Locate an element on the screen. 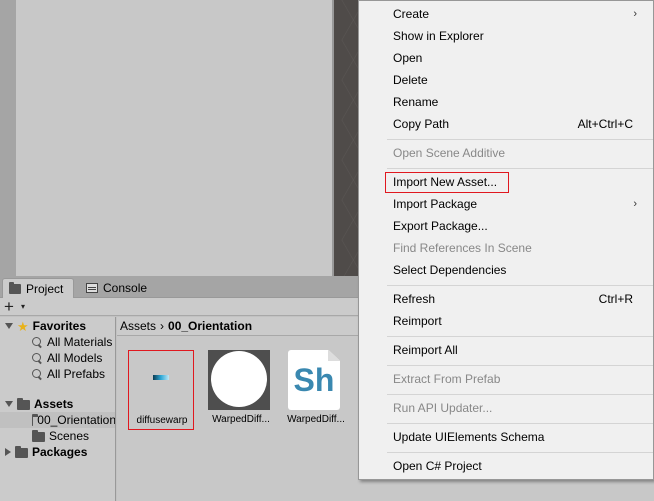  asset-diffusewarp: diffusewarp is located at coordinates (161, 390).